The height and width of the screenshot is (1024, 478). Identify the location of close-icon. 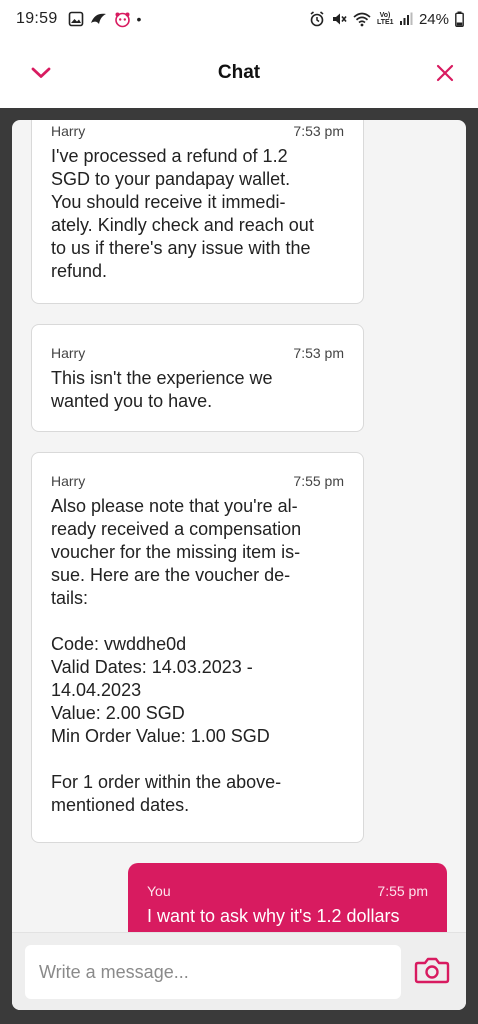
(445, 73).